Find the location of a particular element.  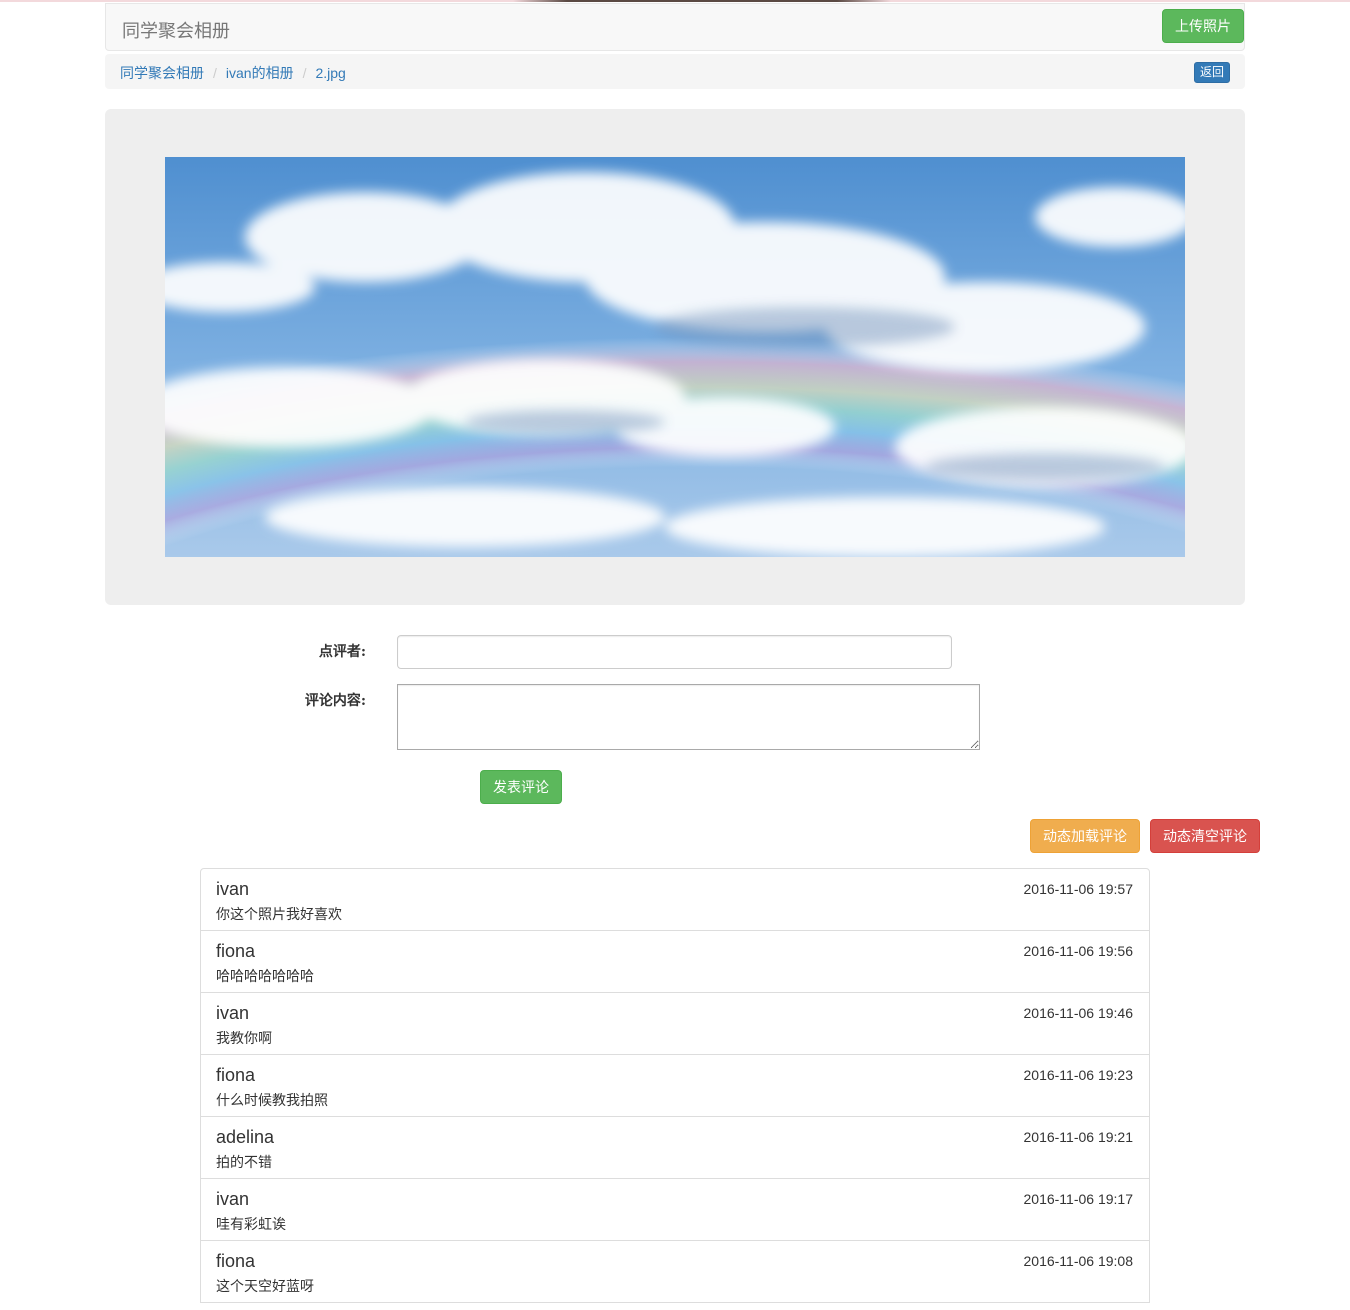

comment-item: fiona 2016-11-06 19:23 什么时候教我拍照 is located at coordinates (675, 1085).